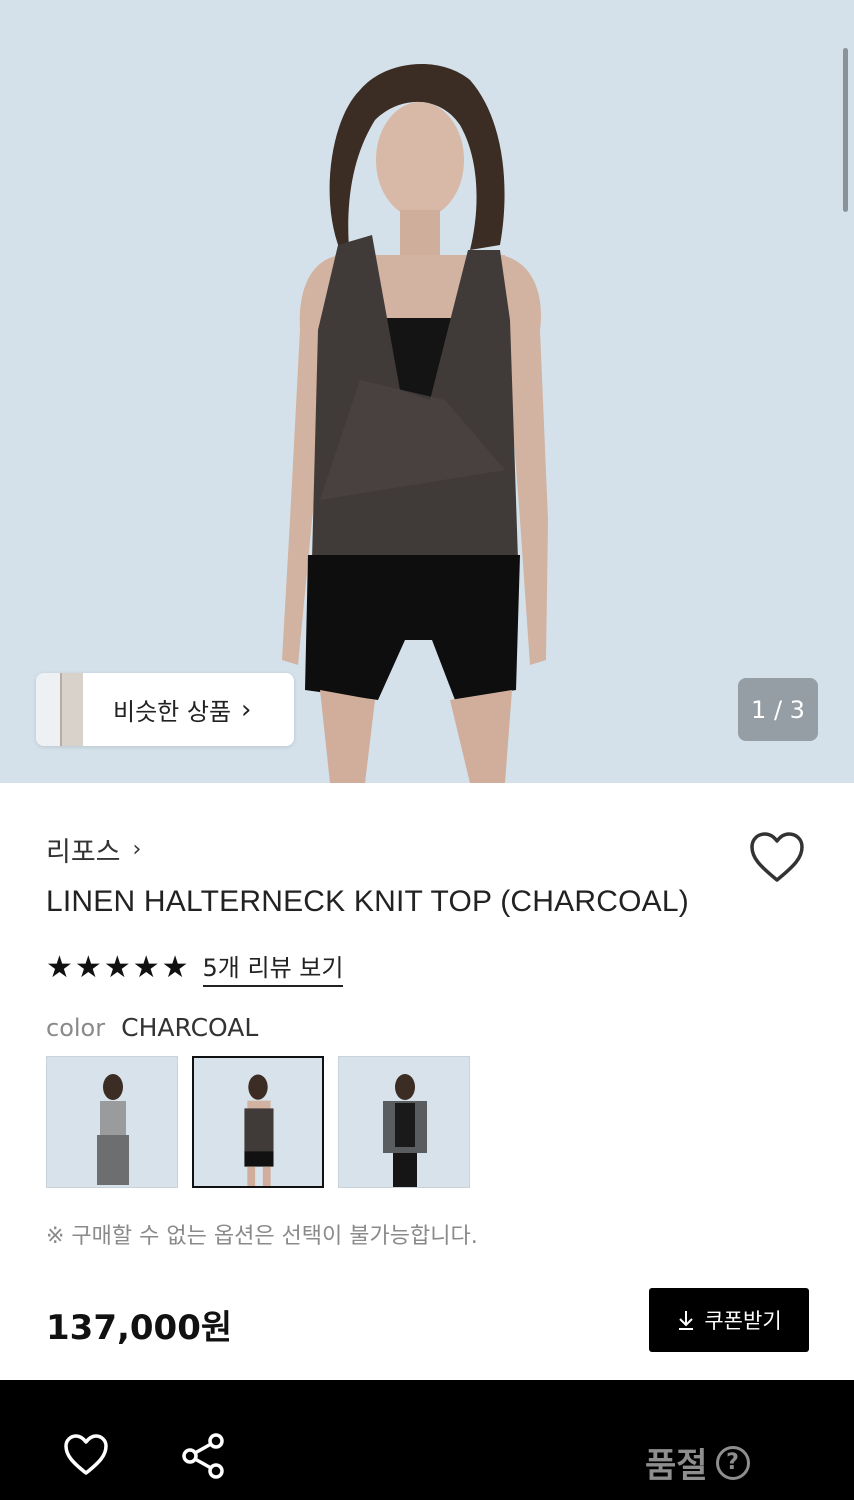 This screenshot has width=854, height=1500. I want to click on question-circle-icon: ?, so click(732, 1462).